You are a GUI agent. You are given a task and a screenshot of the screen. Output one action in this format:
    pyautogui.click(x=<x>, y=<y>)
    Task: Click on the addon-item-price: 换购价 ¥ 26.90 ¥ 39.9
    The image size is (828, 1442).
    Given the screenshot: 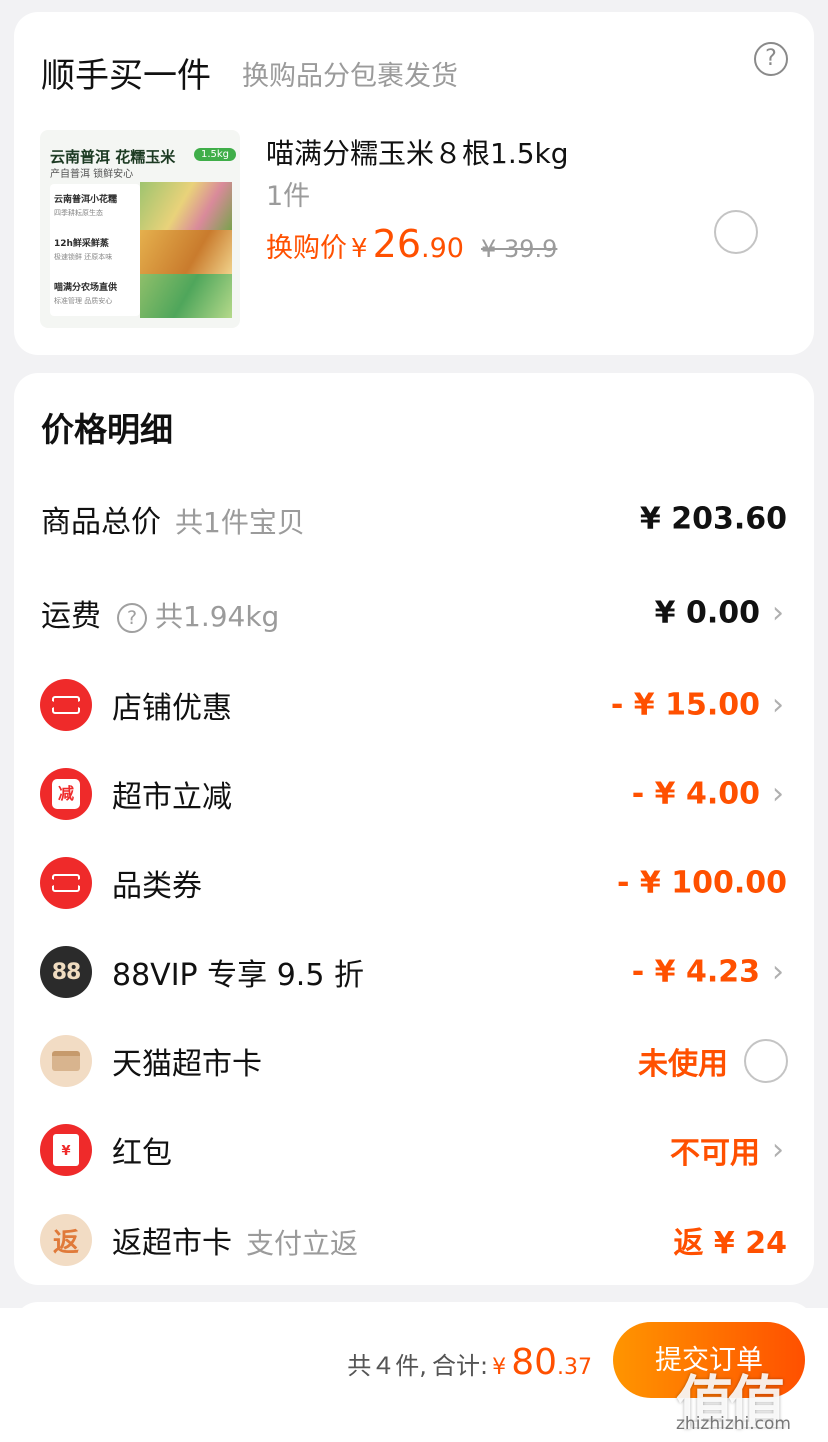 What is the action you would take?
    pyautogui.click(x=411, y=244)
    